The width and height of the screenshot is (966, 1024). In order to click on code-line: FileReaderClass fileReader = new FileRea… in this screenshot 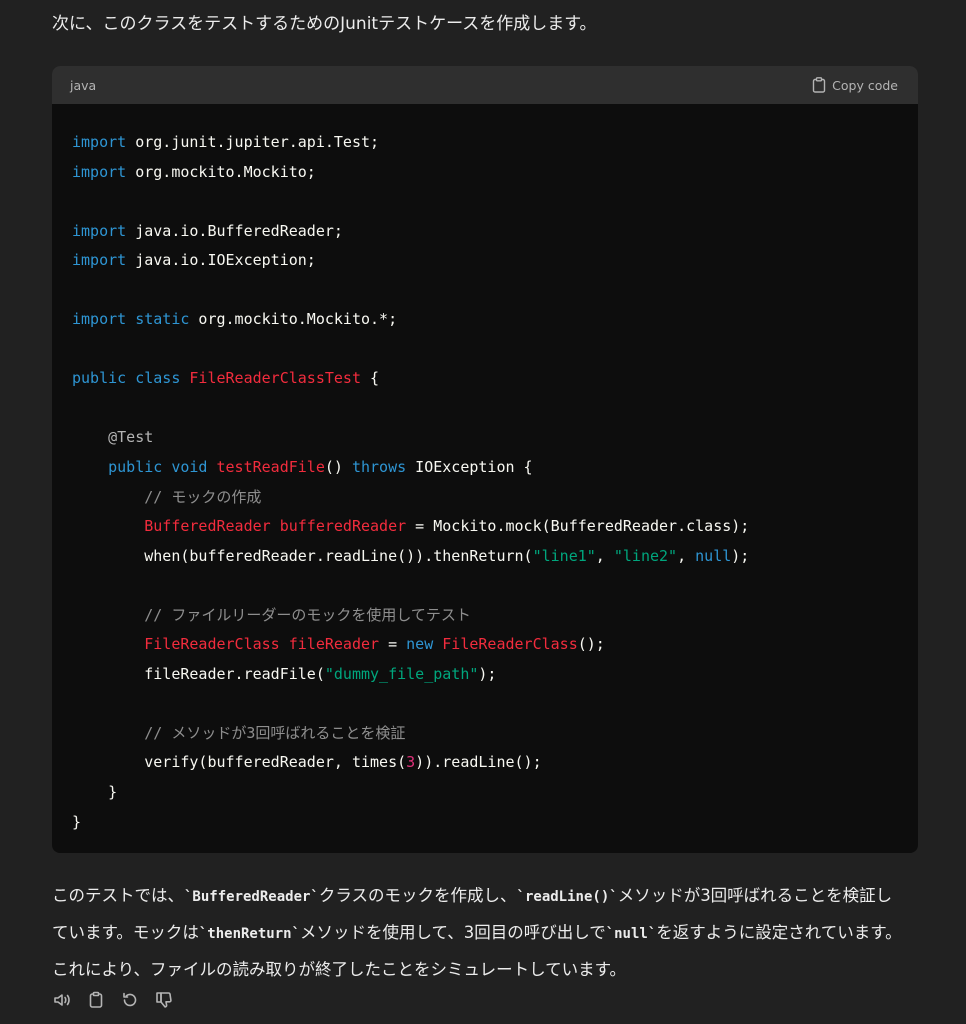, I will do `click(495, 645)`.